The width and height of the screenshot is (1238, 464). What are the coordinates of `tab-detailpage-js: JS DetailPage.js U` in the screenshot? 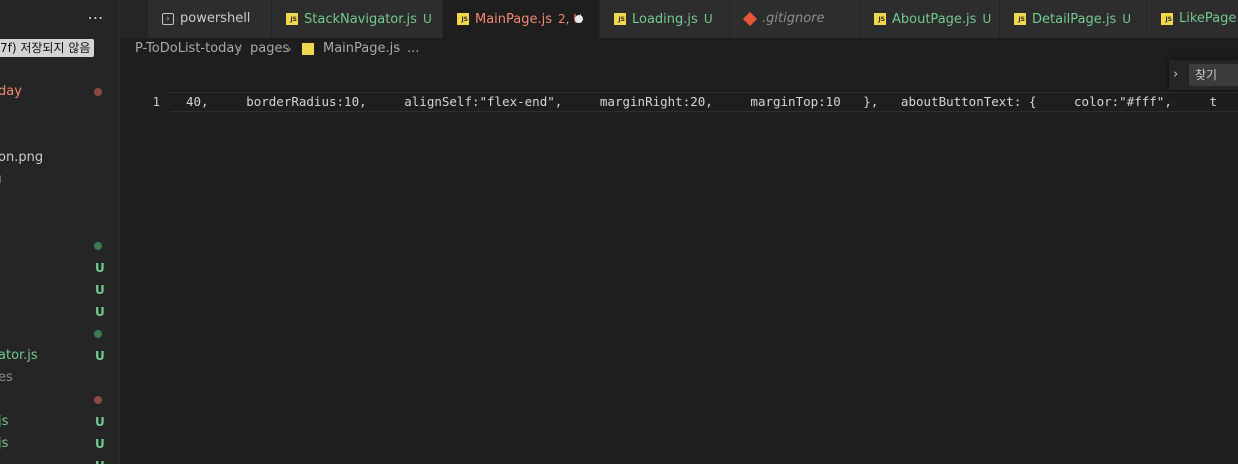 It's located at (1073, 19).